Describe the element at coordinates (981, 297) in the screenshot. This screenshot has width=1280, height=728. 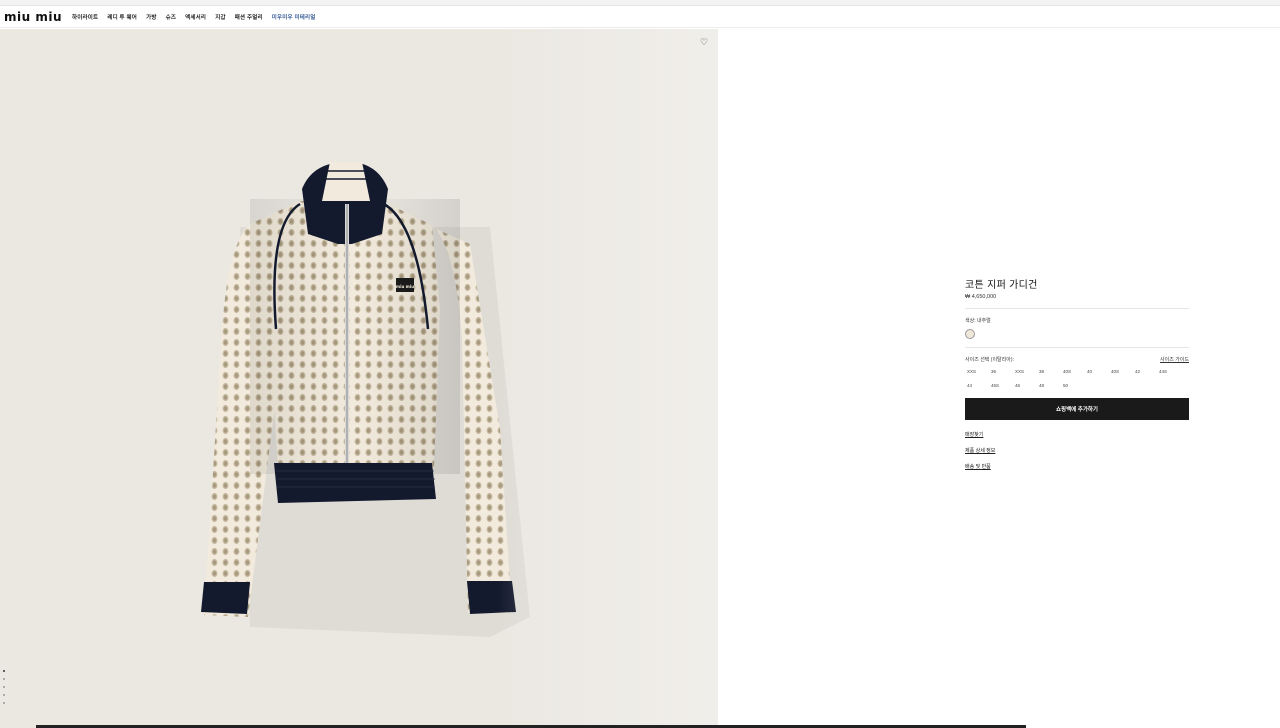
I see `product-price: ₩ 4,650,000` at that location.